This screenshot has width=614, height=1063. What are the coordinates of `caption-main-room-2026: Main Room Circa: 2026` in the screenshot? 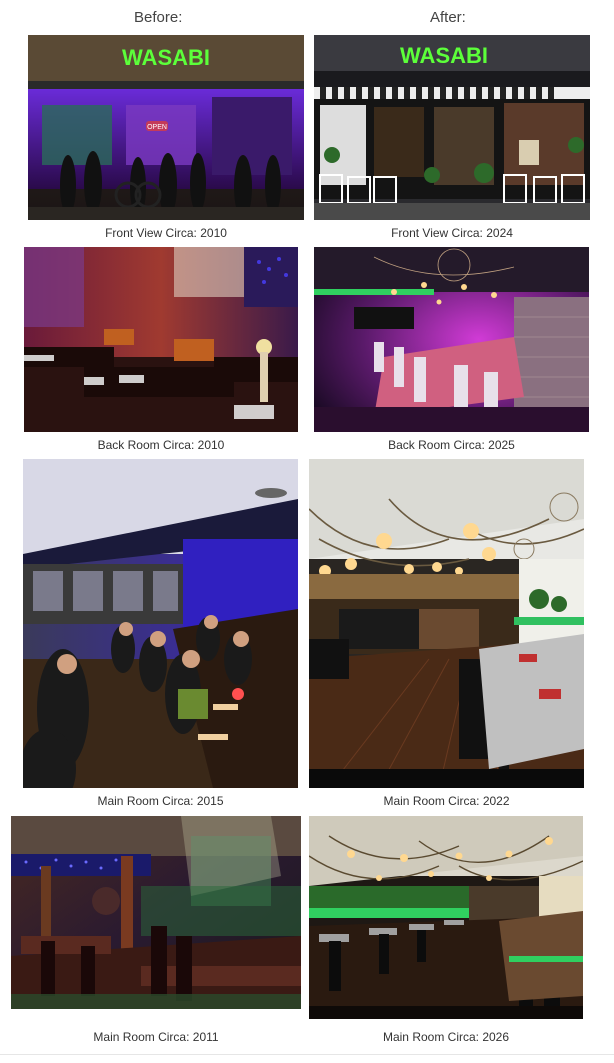 It's located at (446, 1037).